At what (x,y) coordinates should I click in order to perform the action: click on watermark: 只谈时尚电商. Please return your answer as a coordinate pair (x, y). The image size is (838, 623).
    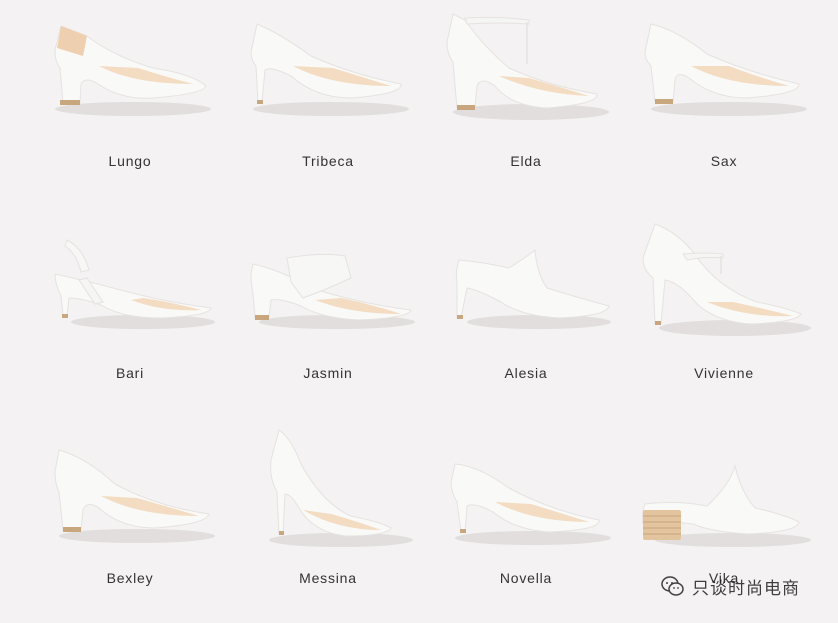
    Looking at the image, I should click on (730, 586).